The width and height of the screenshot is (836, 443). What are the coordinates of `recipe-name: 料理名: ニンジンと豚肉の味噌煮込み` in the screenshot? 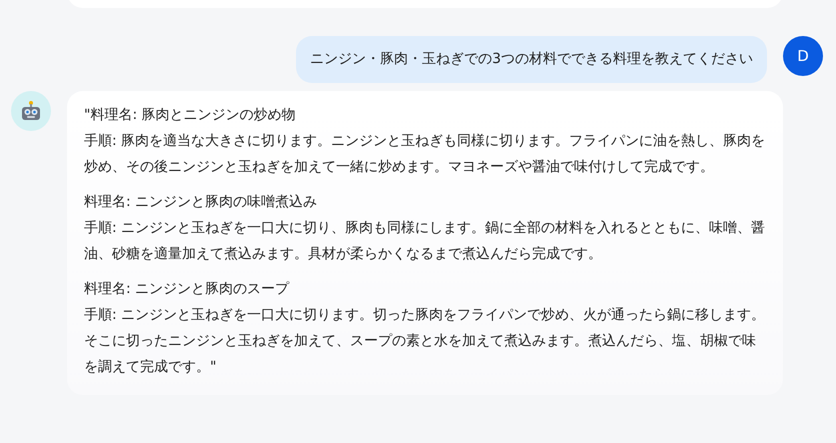 It's located at (201, 202).